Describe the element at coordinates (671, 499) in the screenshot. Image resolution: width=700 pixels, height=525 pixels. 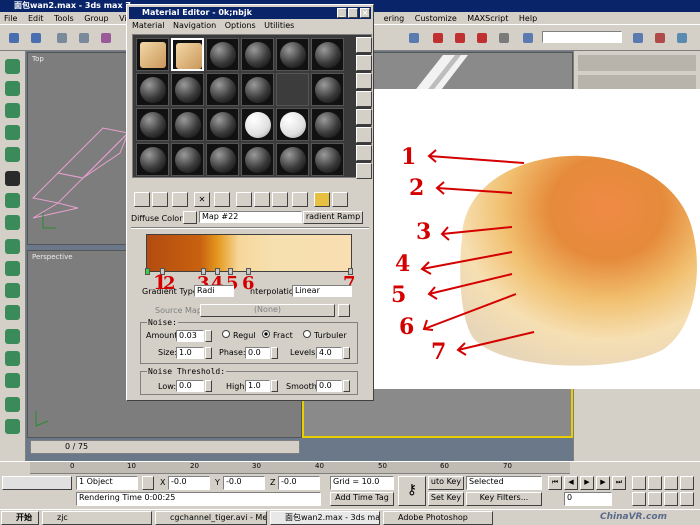
I see `orbit-icon` at that location.